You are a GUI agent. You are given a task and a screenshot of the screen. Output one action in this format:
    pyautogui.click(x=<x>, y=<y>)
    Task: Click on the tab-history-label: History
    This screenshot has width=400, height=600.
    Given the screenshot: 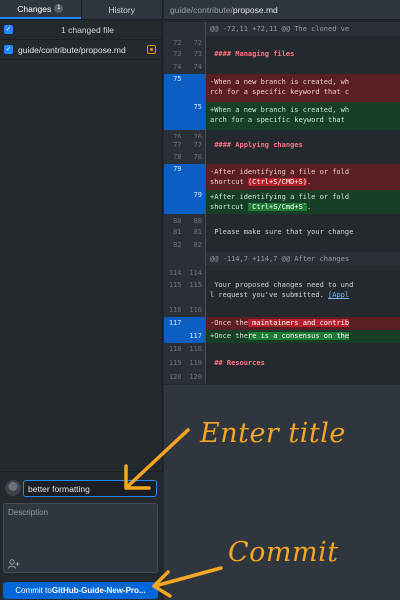 What is the action you would take?
    pyautogui.click(x=121, y=9)
    